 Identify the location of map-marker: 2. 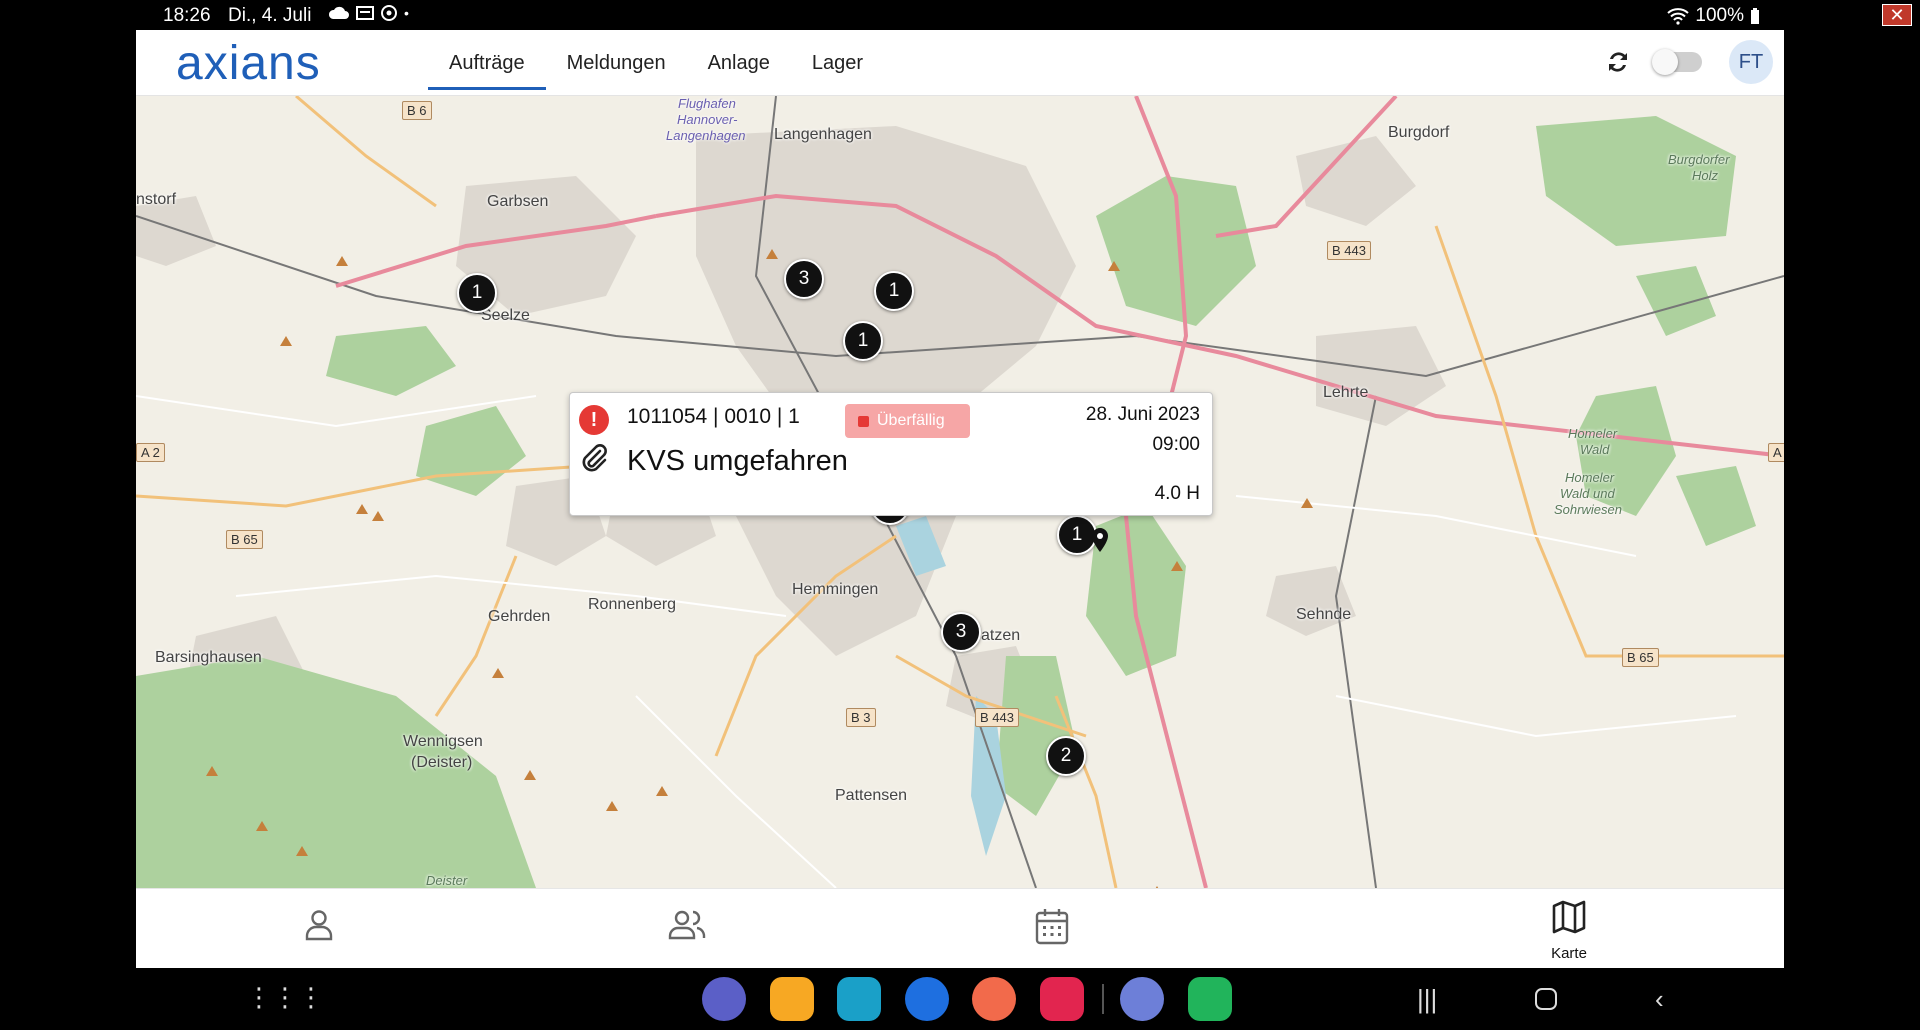
(1066, 756).